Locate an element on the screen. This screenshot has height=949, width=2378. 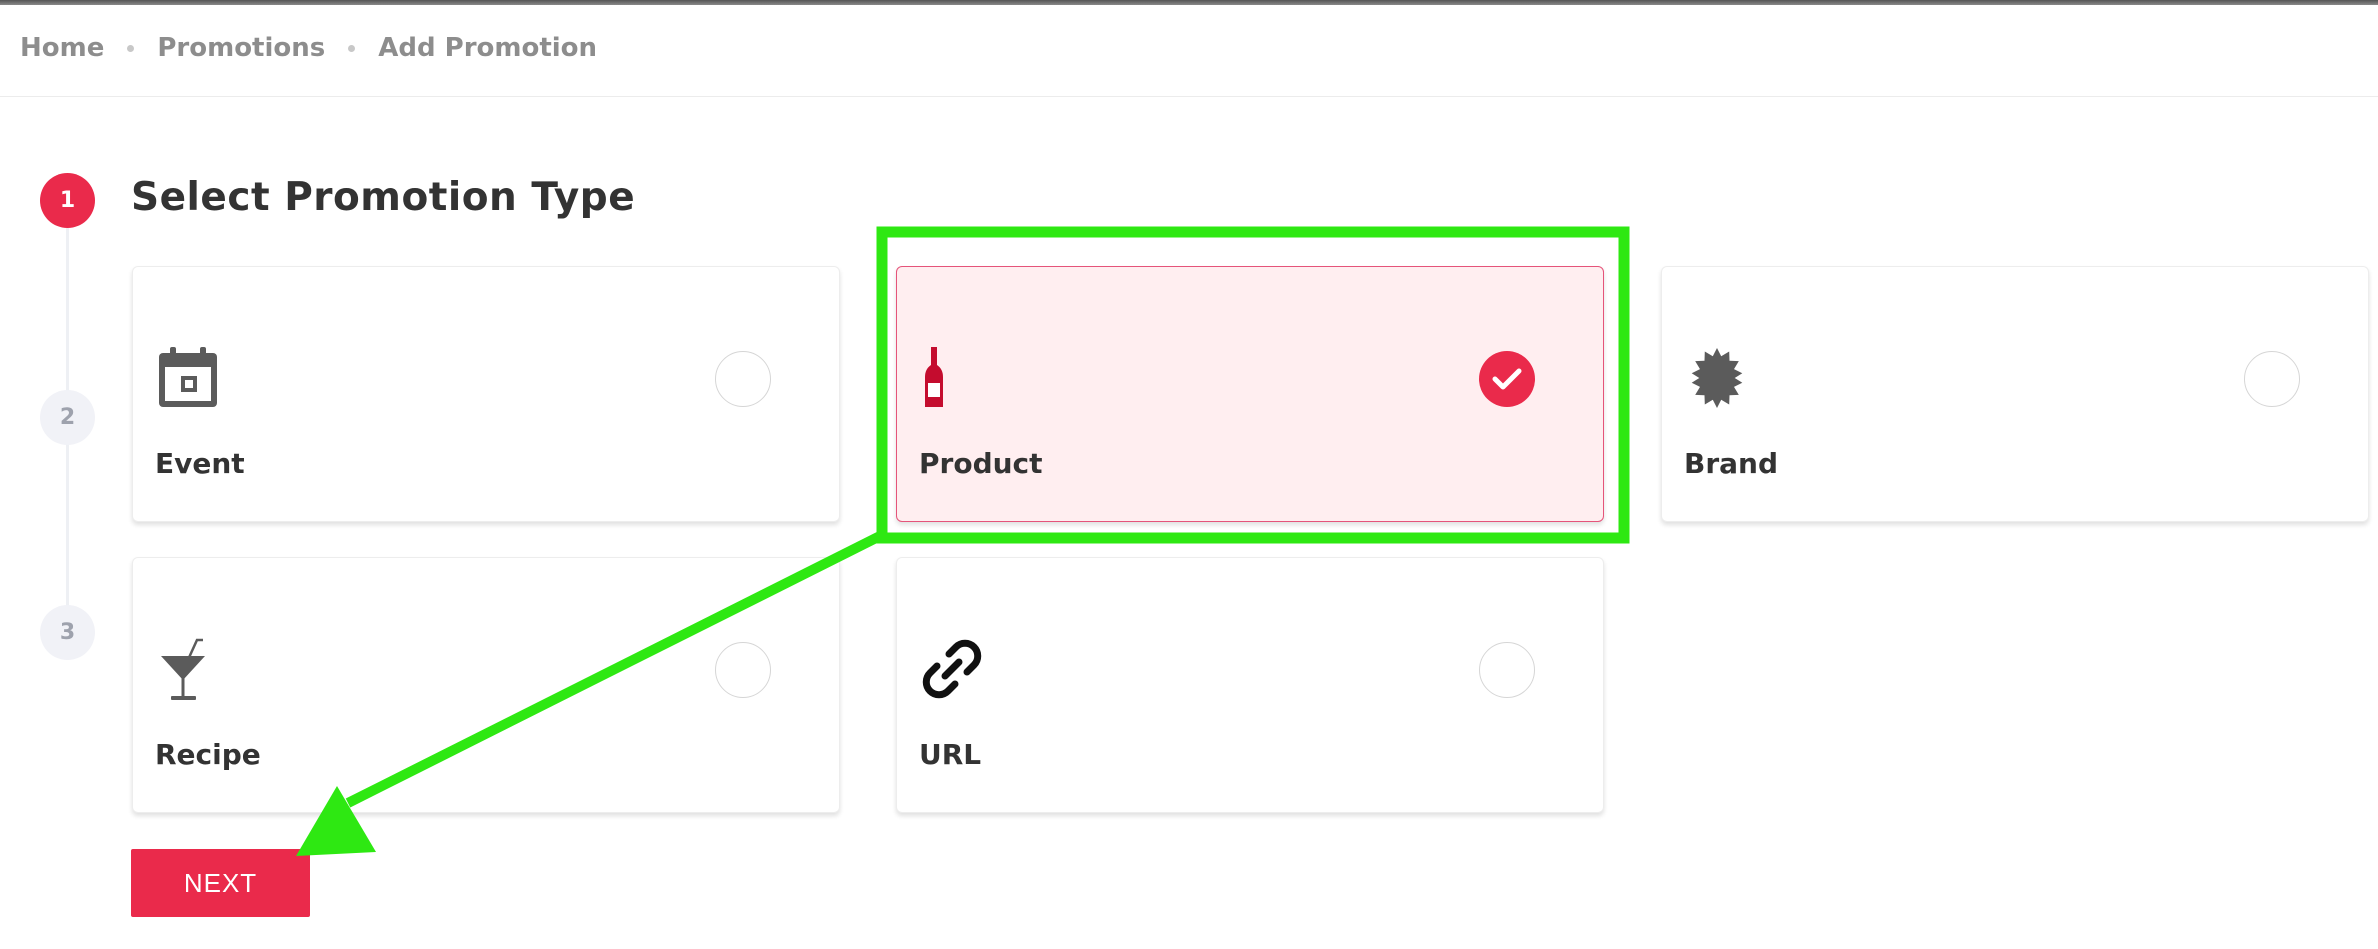
top-border is located at coordinates (1189, 2).